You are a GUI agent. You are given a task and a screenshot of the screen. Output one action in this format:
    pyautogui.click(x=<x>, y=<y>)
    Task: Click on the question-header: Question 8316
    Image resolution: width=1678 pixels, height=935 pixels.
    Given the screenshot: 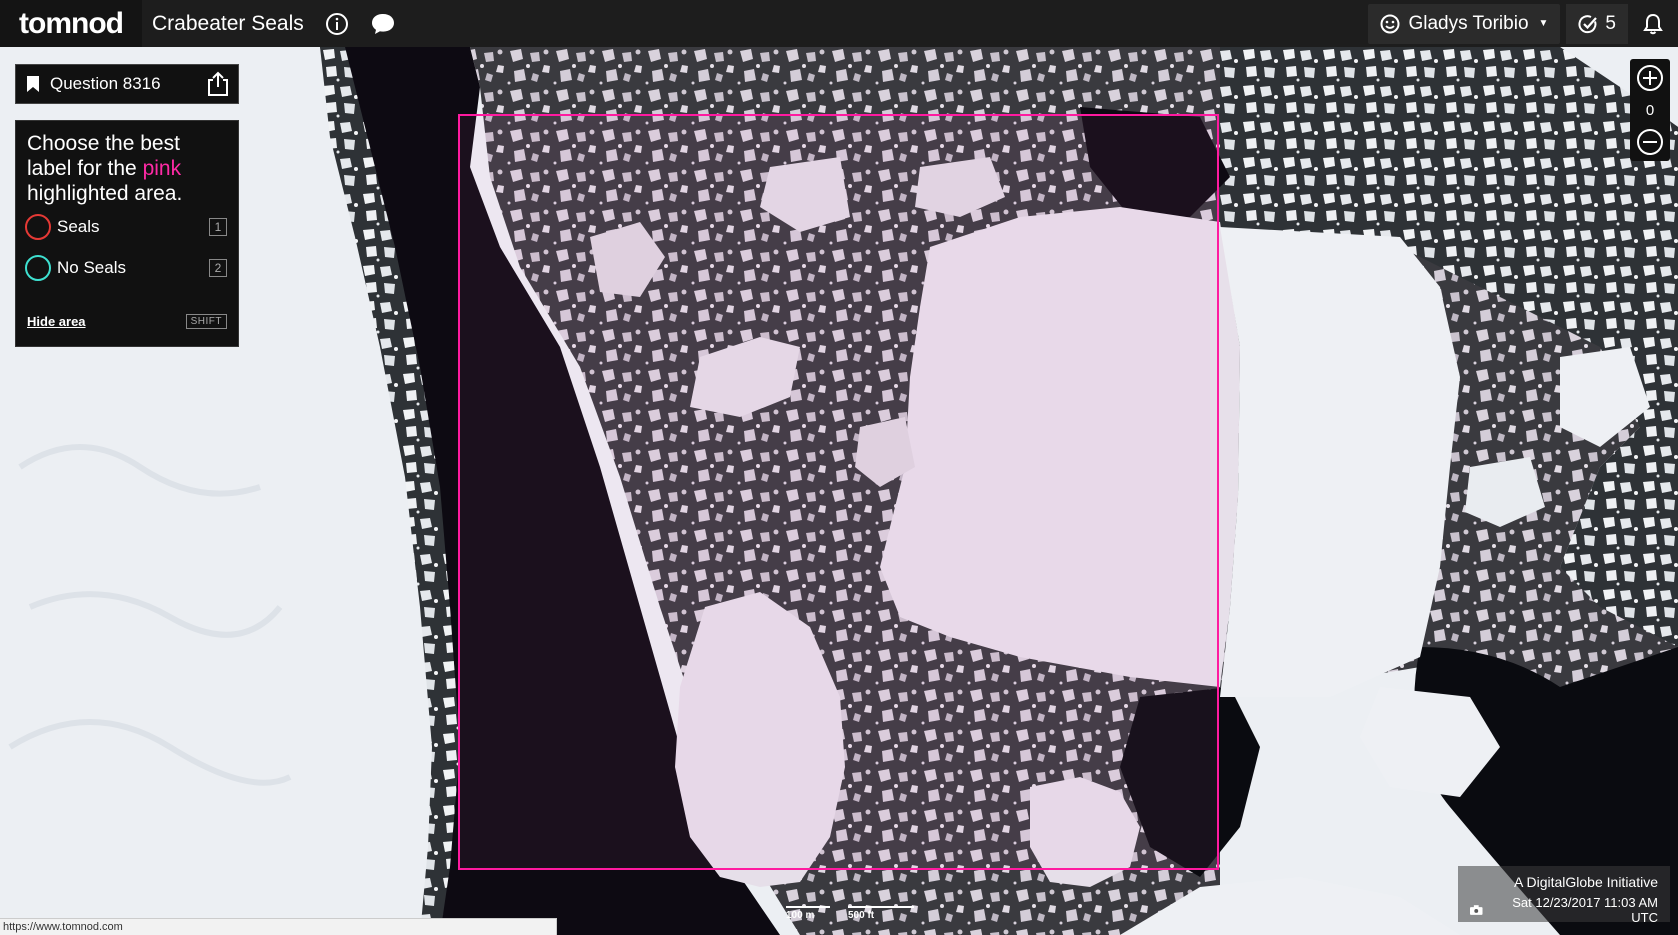 What is the action you would take?
    pyautogui.click(x=127, y=84)
    